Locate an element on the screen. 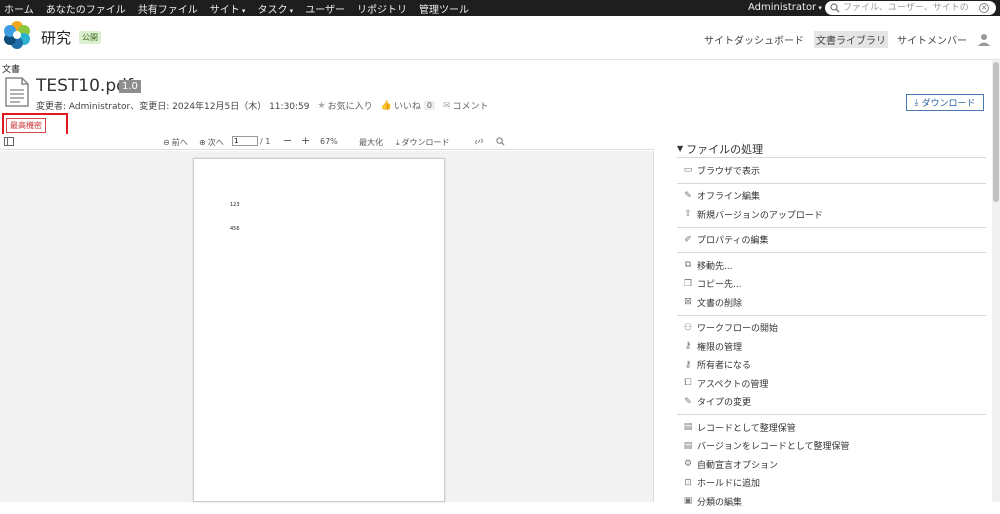 The image size is (1000, 514). thumbs-up-icon: 👍 is located at coordinates (386, 105).